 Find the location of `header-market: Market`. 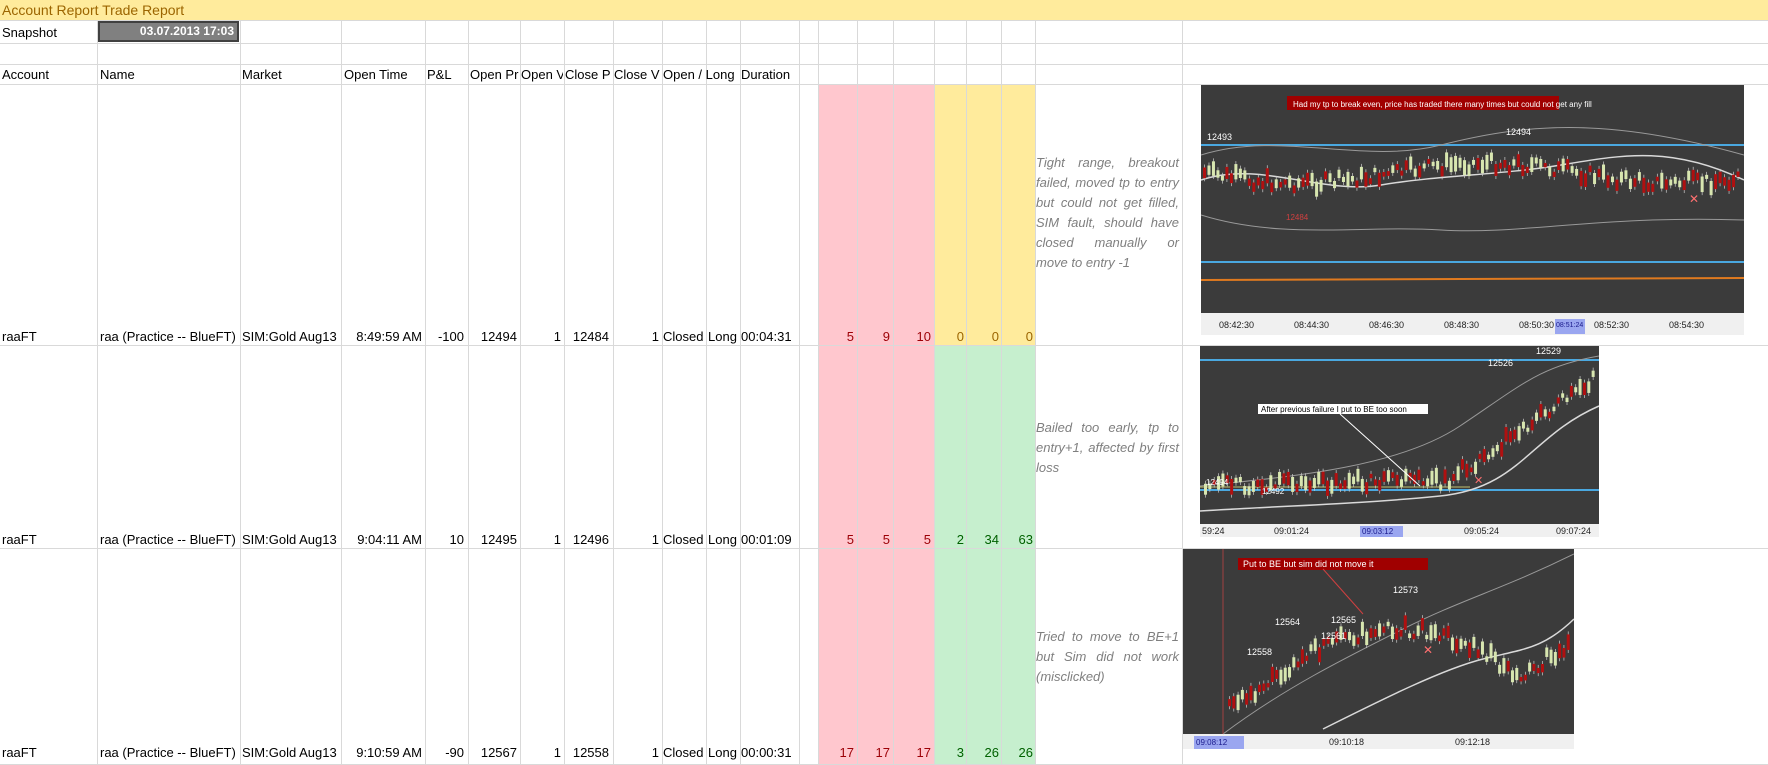

header-market: Market is located at coordinates (291, 75).